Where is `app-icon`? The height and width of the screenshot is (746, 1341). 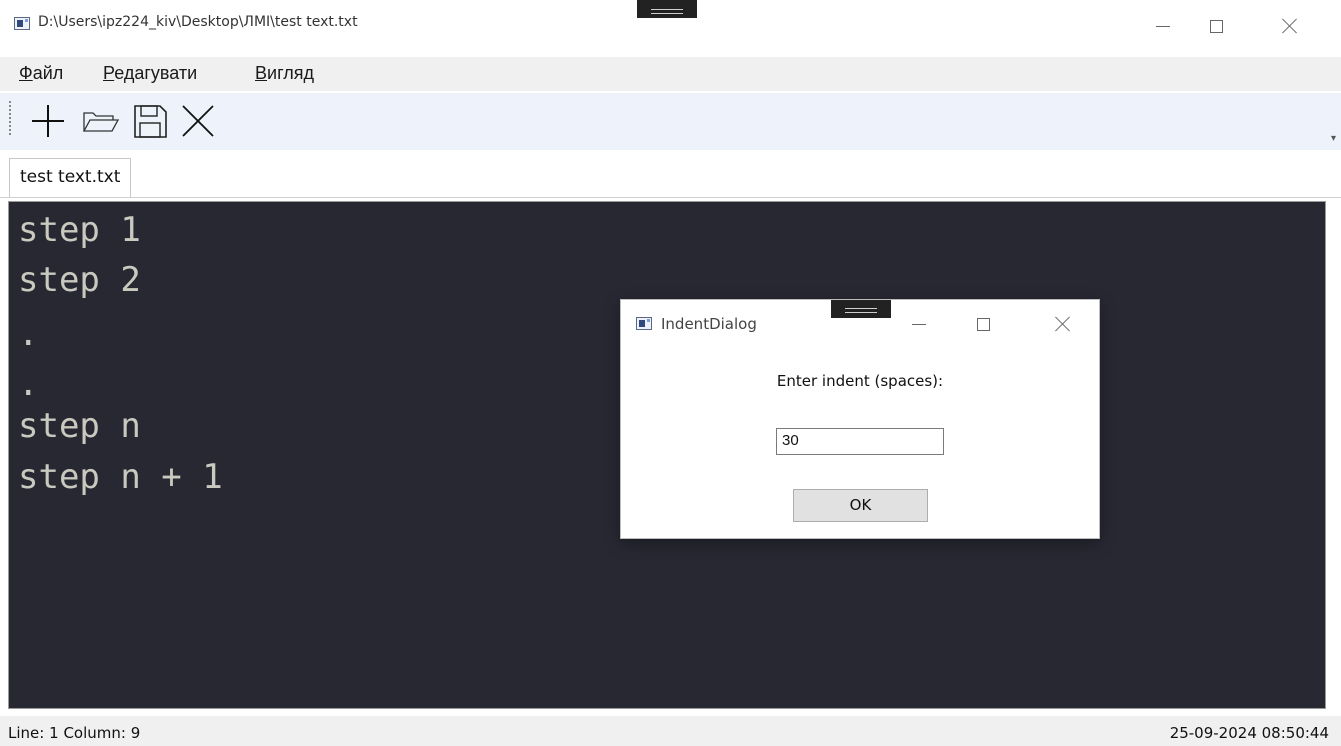 app-icon is located at coordinates (22, 23).